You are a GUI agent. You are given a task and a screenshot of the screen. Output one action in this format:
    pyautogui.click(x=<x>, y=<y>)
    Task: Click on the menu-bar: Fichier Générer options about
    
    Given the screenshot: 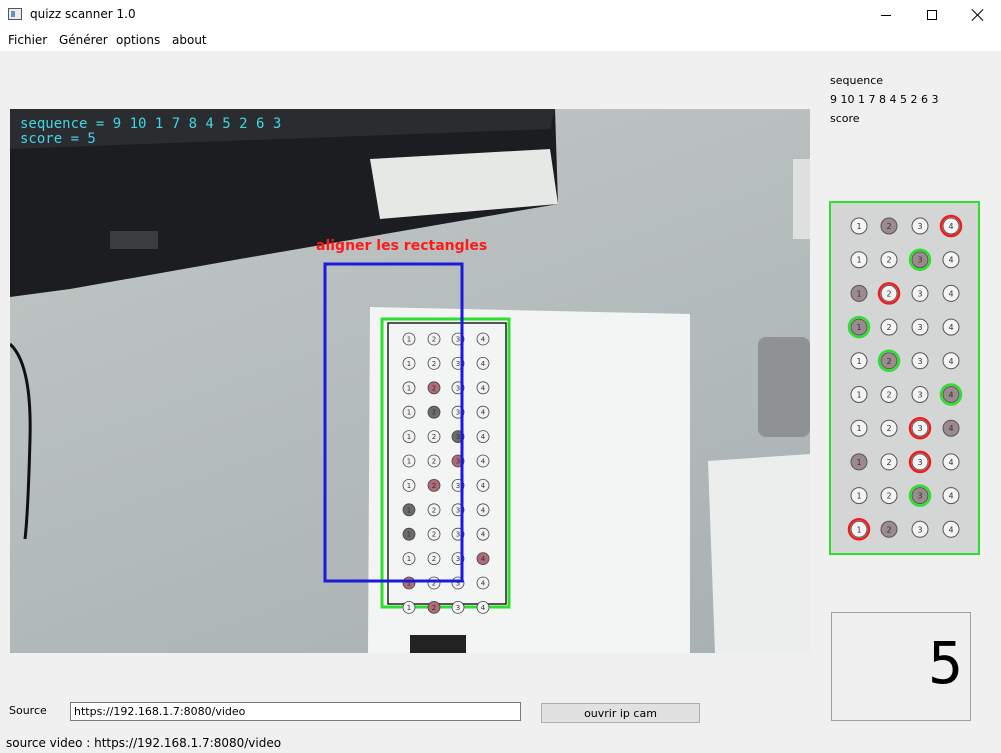 What is the action you would take?
    pyautogui.click(x=500, y=40)
    